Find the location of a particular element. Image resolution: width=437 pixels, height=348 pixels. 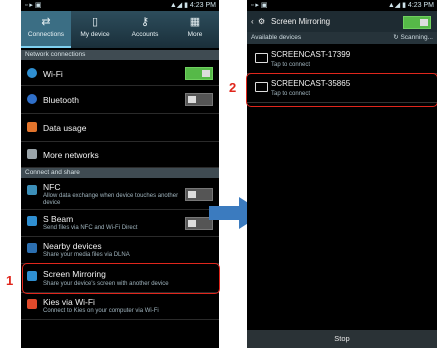

wifi-icon is located at coordinates (32, 73).